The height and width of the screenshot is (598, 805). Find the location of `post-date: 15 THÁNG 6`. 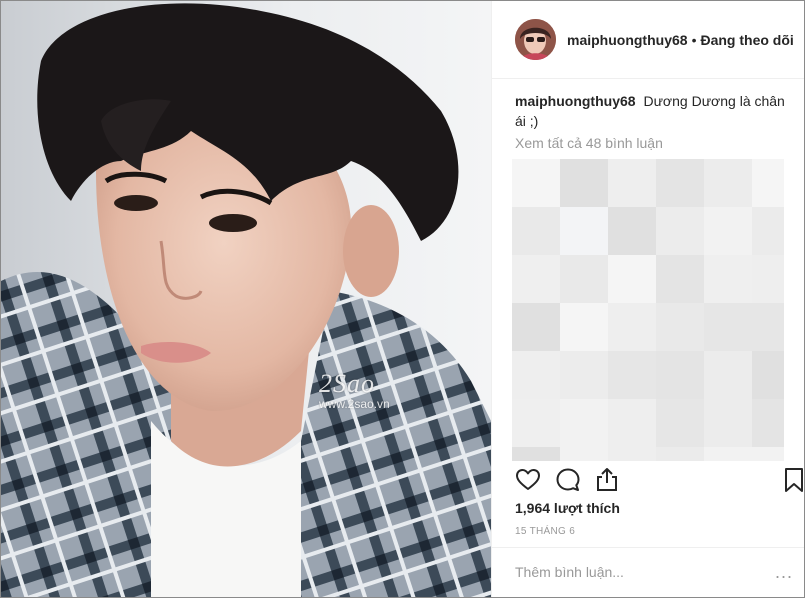

post-date: 15 THÁNG 6 is located at coordinates (545, 531).